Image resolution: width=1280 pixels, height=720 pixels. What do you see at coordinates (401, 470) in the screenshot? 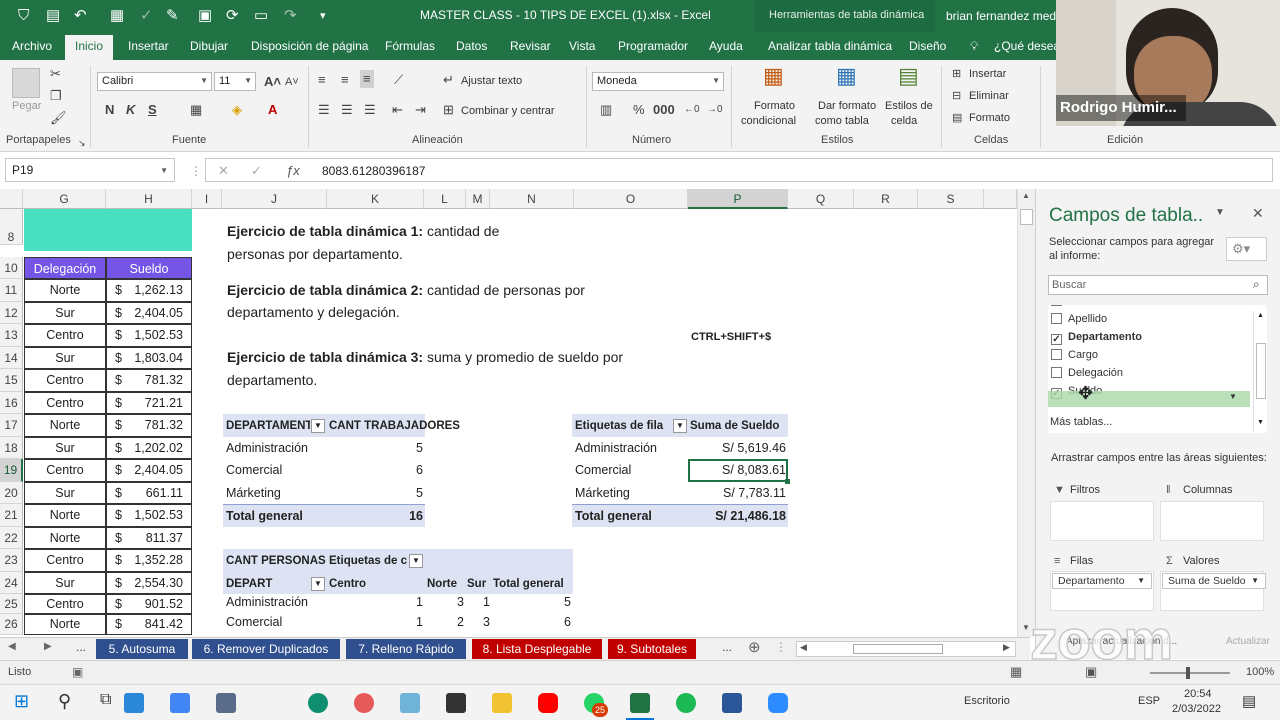
I see `pivot1-row-value: 6` at bounding box center [401, 470].